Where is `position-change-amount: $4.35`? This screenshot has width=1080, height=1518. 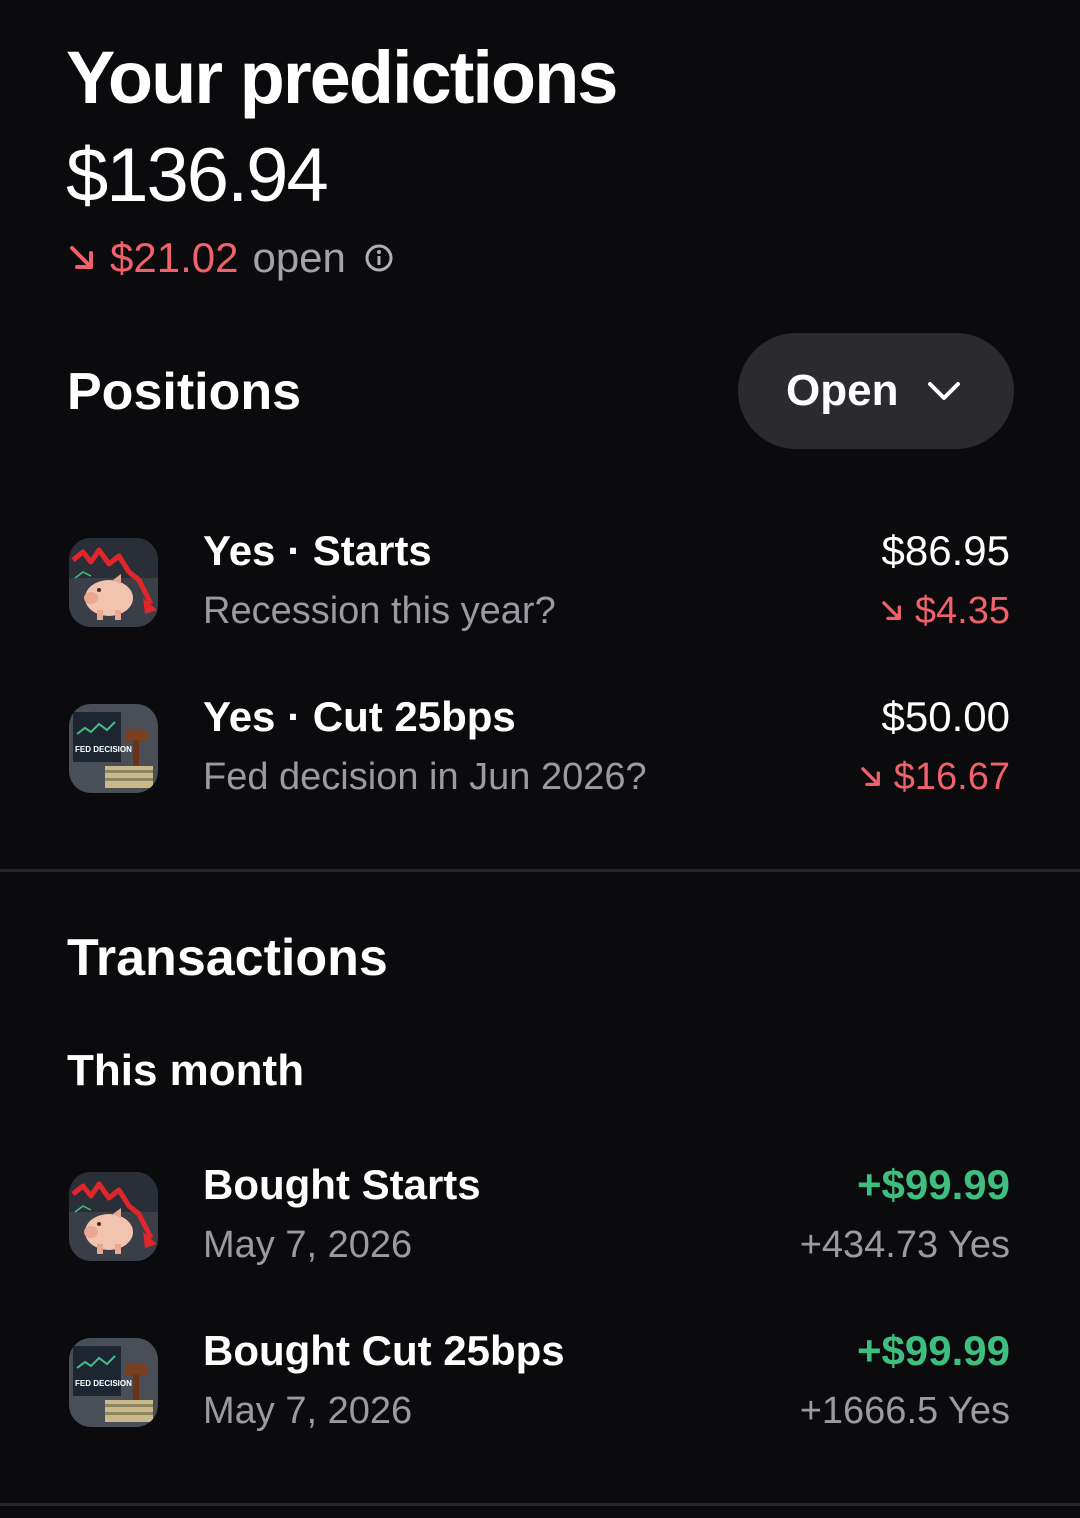
position-change-amount: $4.35 is located at coordinates (962, 611).